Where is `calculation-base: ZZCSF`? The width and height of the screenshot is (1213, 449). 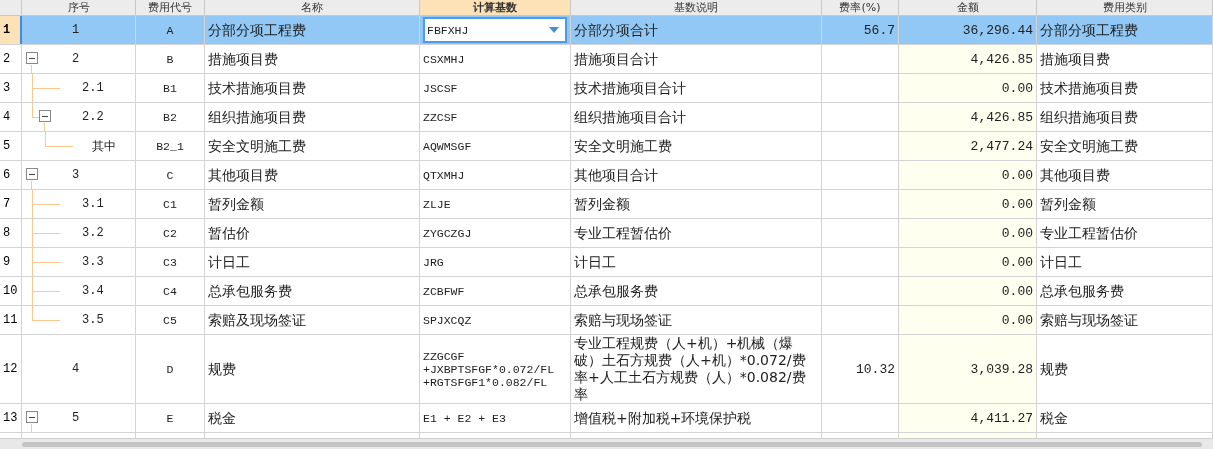
calculation-base: ZZCSF is located at coordinates (440, 117).